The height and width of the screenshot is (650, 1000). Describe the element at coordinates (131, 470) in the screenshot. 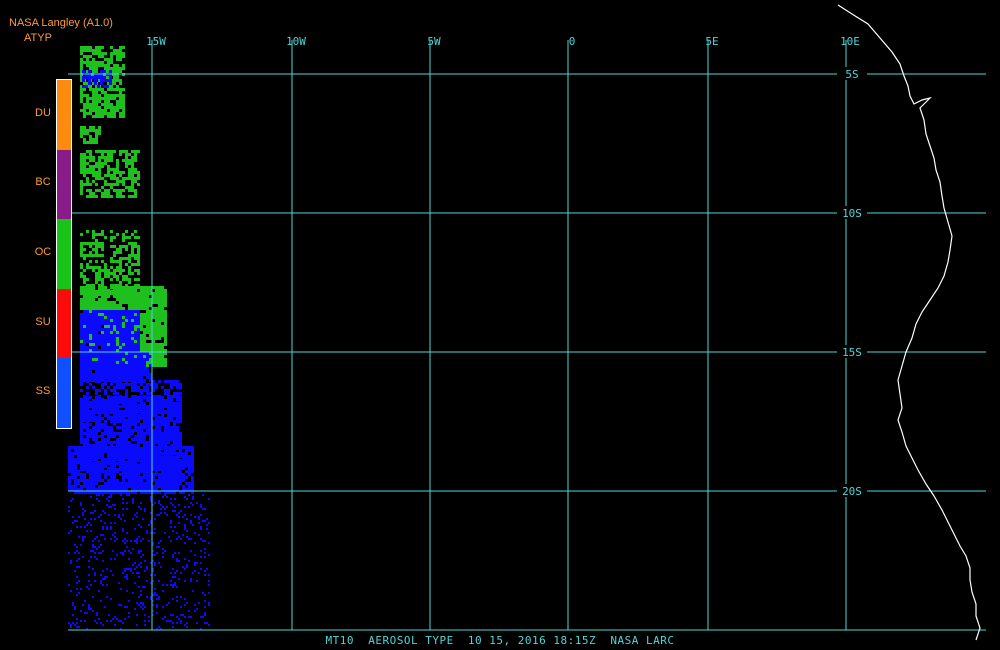

I see `blue-region-south` at that location.